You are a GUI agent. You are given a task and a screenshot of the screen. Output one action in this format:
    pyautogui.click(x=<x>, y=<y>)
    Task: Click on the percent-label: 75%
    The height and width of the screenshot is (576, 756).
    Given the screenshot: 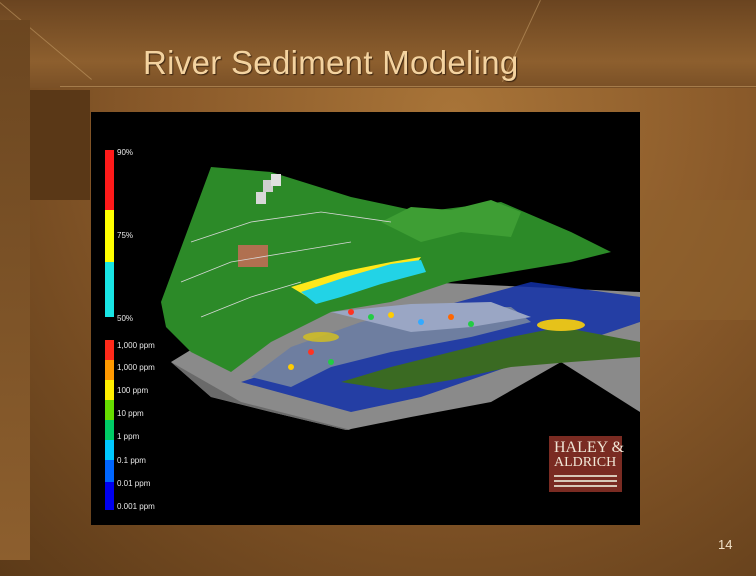 What is the action you would take?
    pyautogui.click(x=125, y=235)
    